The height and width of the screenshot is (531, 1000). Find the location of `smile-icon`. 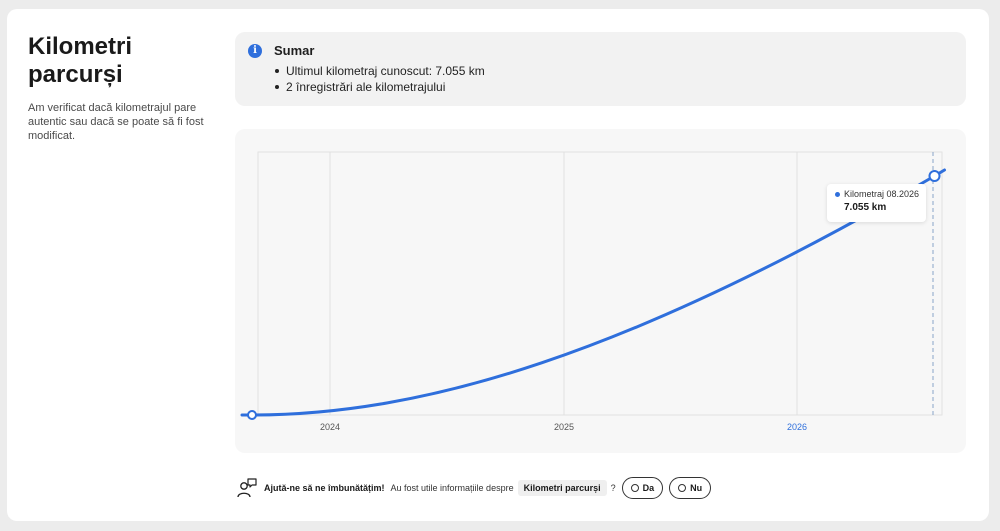

smile-icon is located at coordinates (634, 488).